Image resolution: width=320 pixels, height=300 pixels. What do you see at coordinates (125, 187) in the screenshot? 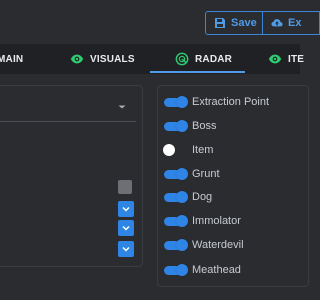
I see `checkbox` at bounding box center [125, 187].